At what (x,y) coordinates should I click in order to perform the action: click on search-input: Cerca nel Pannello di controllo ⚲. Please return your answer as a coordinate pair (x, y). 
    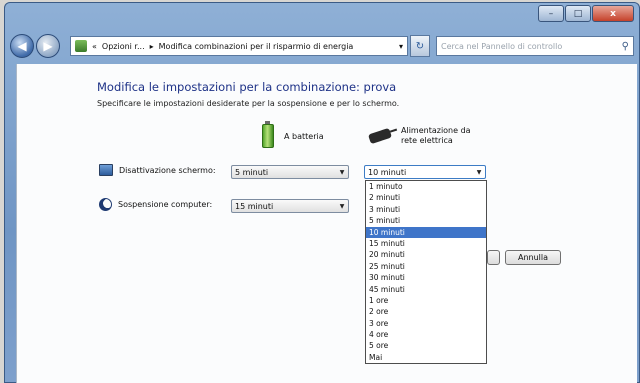
    Looking at the image, I should click on (535, 46).